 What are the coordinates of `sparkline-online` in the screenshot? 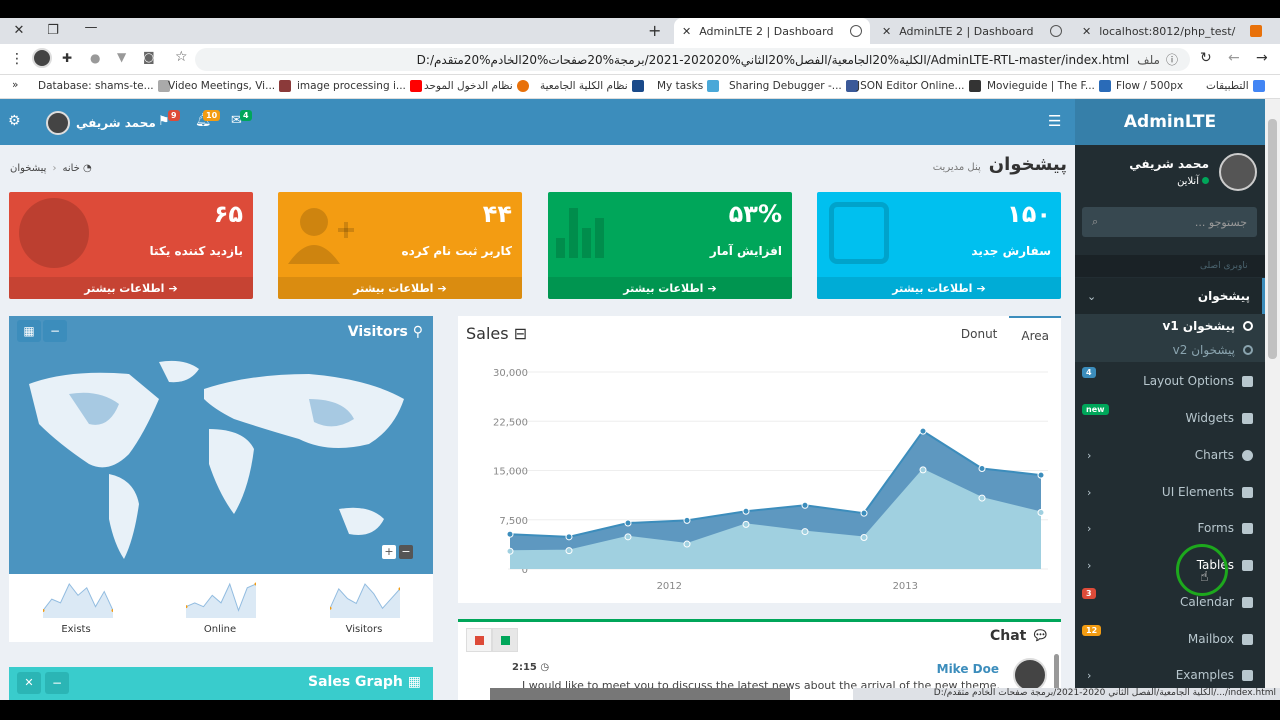 It's located at (221, 600).